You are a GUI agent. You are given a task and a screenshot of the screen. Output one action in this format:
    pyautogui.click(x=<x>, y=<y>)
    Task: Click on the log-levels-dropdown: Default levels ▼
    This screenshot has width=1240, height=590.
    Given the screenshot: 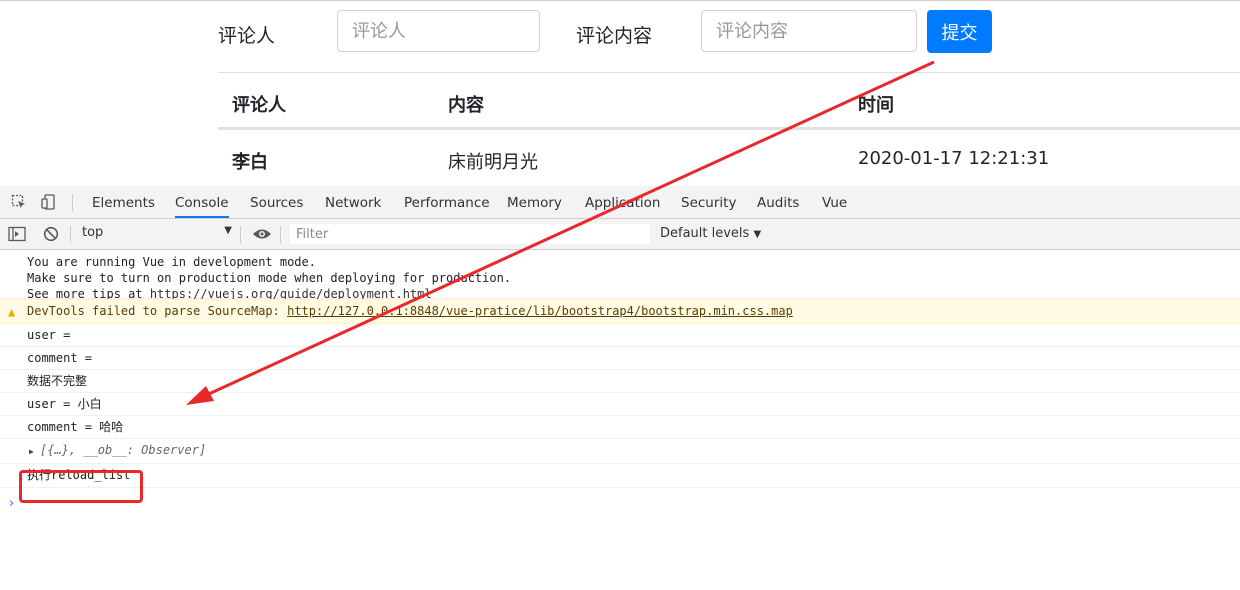 What is the action you would take?
    pyautogui.click(x=710, y=233)
    